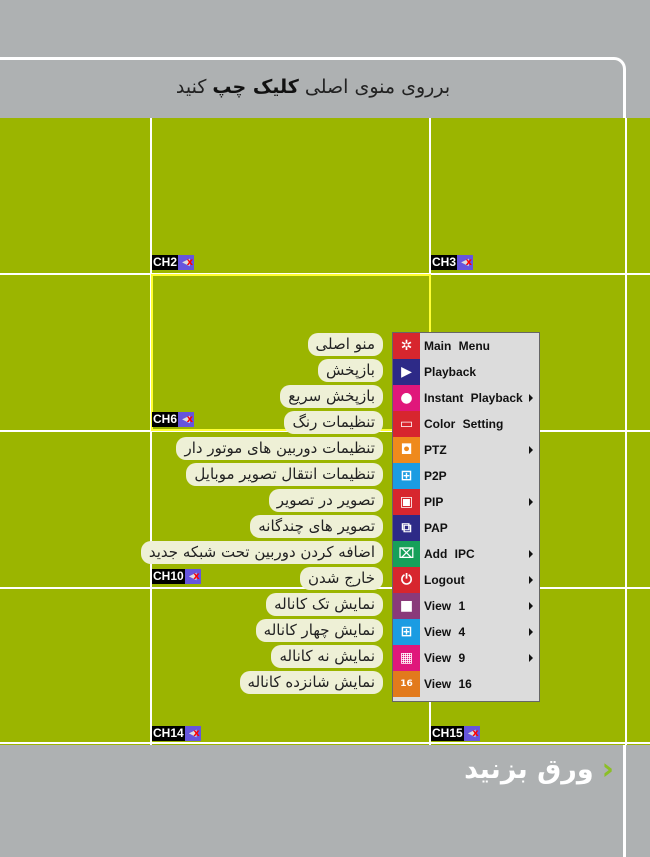 The height and width of the screenshot is (857, 650). I want to click on channel-label: CH14 ◀, so click(176, 733).